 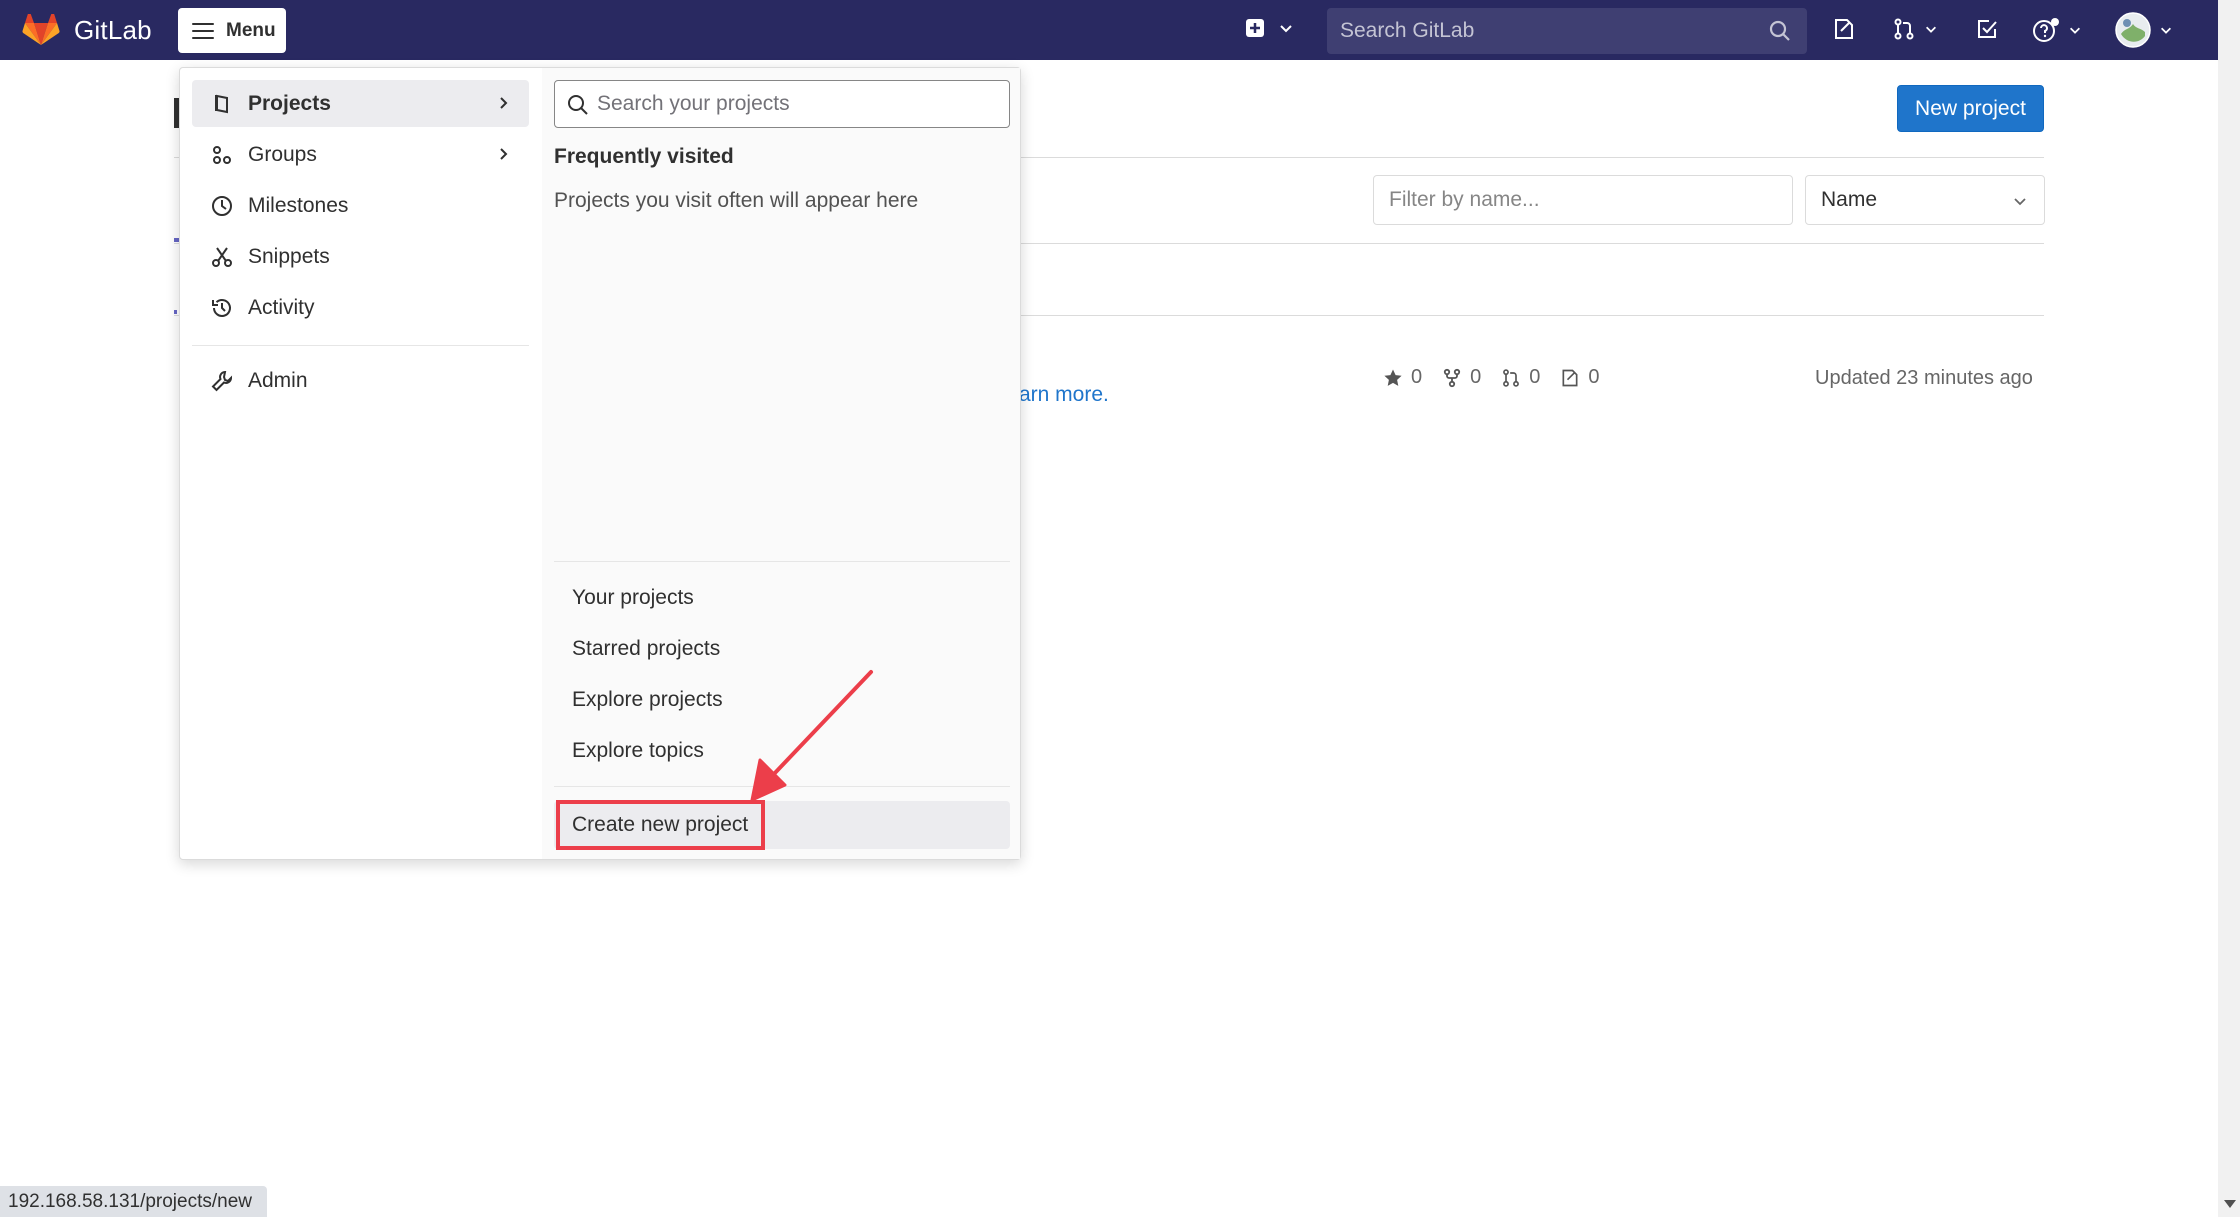 I want to click on top-navbar: GitLab Menu, so click(x=1109, y=30).